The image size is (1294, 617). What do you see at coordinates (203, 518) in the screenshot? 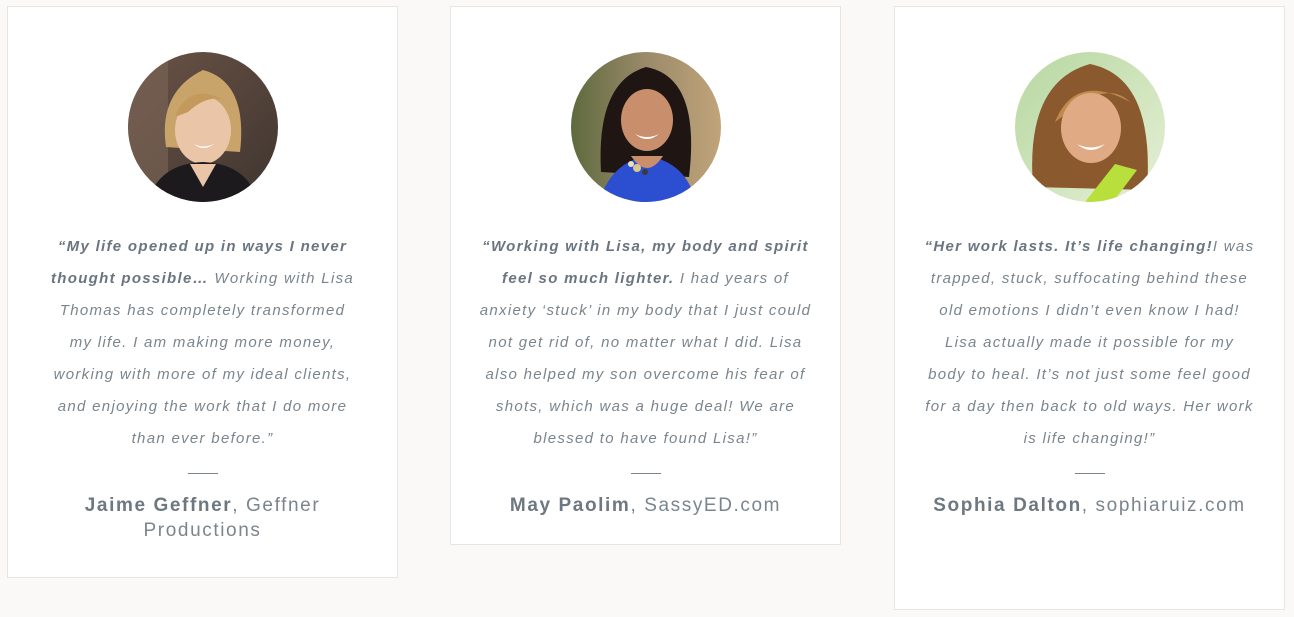
I see `testimonial-attribution: Jaime Geffner, Geffner Productions` at bounding box center [203, 518].